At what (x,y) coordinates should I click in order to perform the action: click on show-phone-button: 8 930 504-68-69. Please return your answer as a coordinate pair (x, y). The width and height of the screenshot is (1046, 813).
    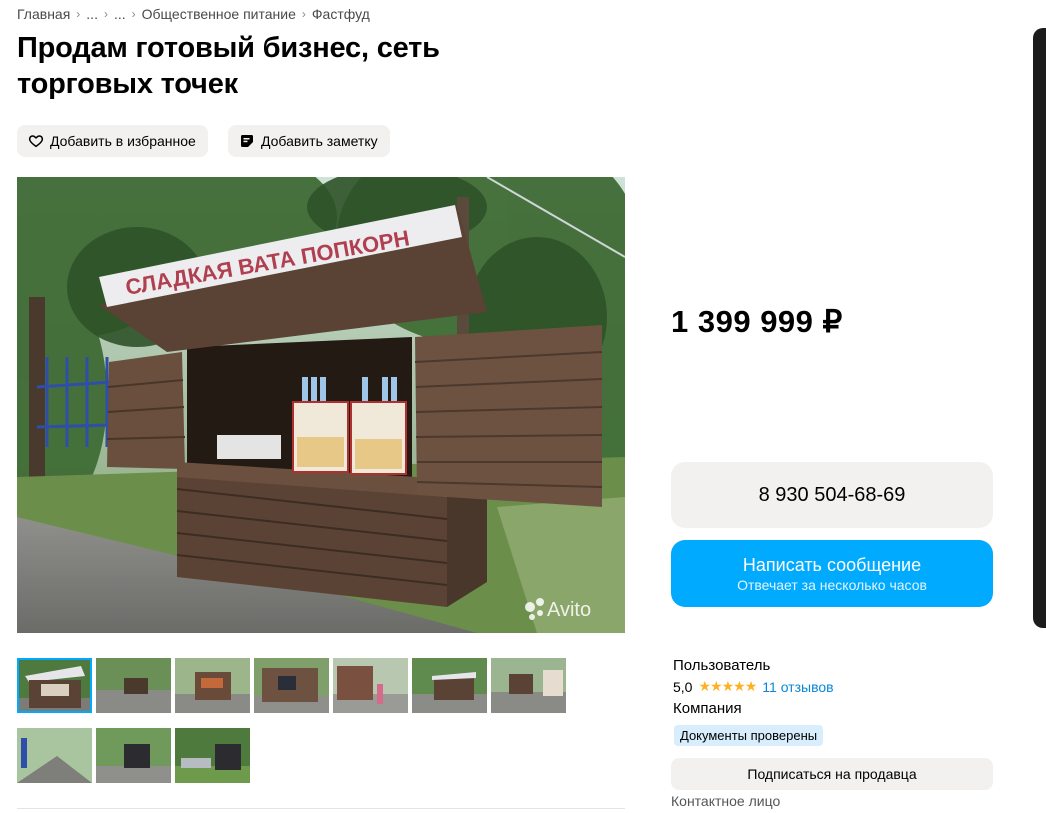
    Looking at the image, I should click on (832, 495).